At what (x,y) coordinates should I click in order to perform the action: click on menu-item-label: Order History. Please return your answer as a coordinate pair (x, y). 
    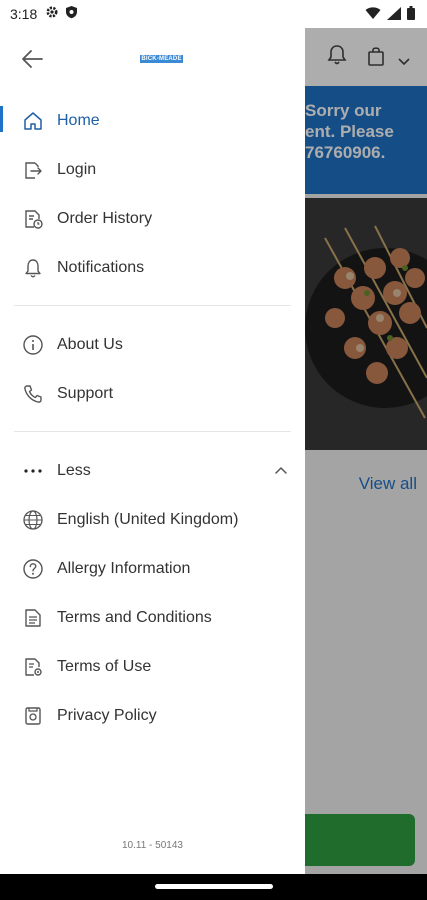
    Looking at the image, I should click on (105, 218).